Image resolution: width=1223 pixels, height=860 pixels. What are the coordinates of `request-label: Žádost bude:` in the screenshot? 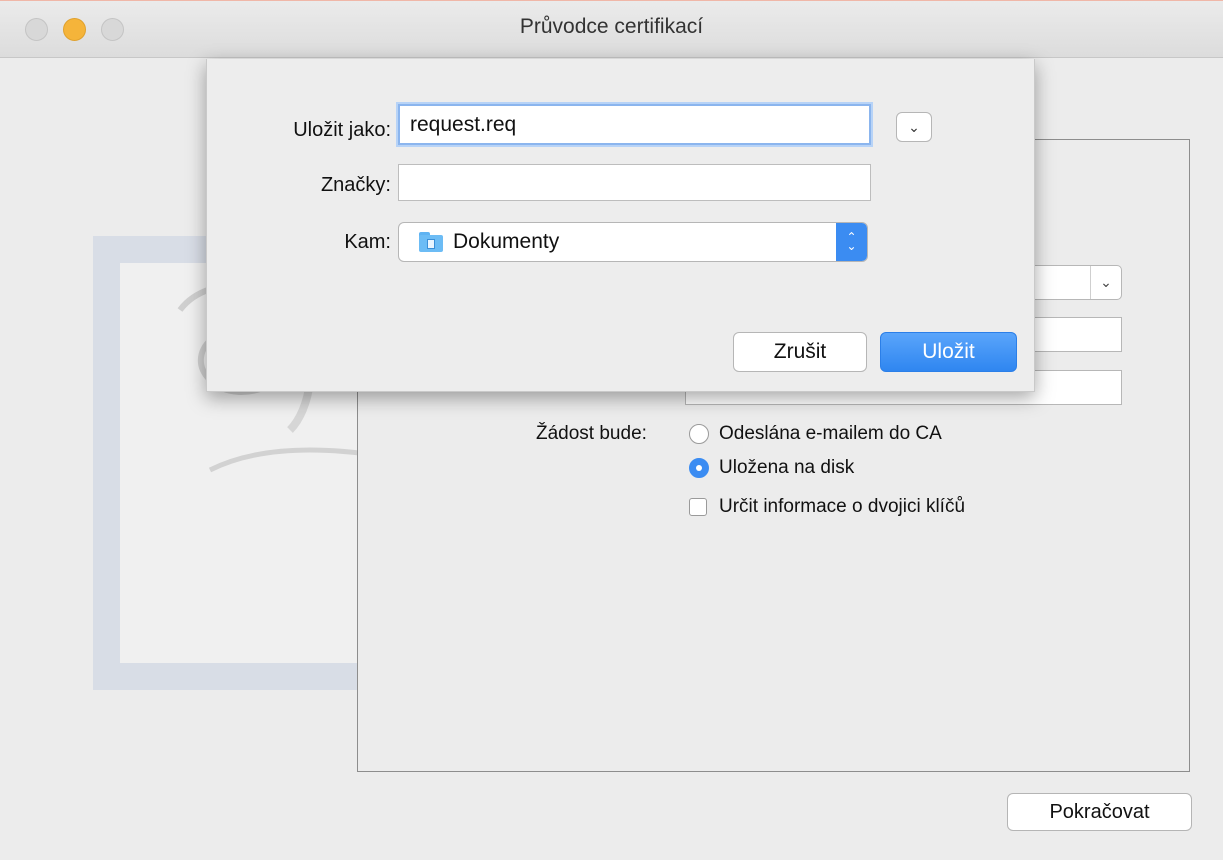 It's located at (591, 433).